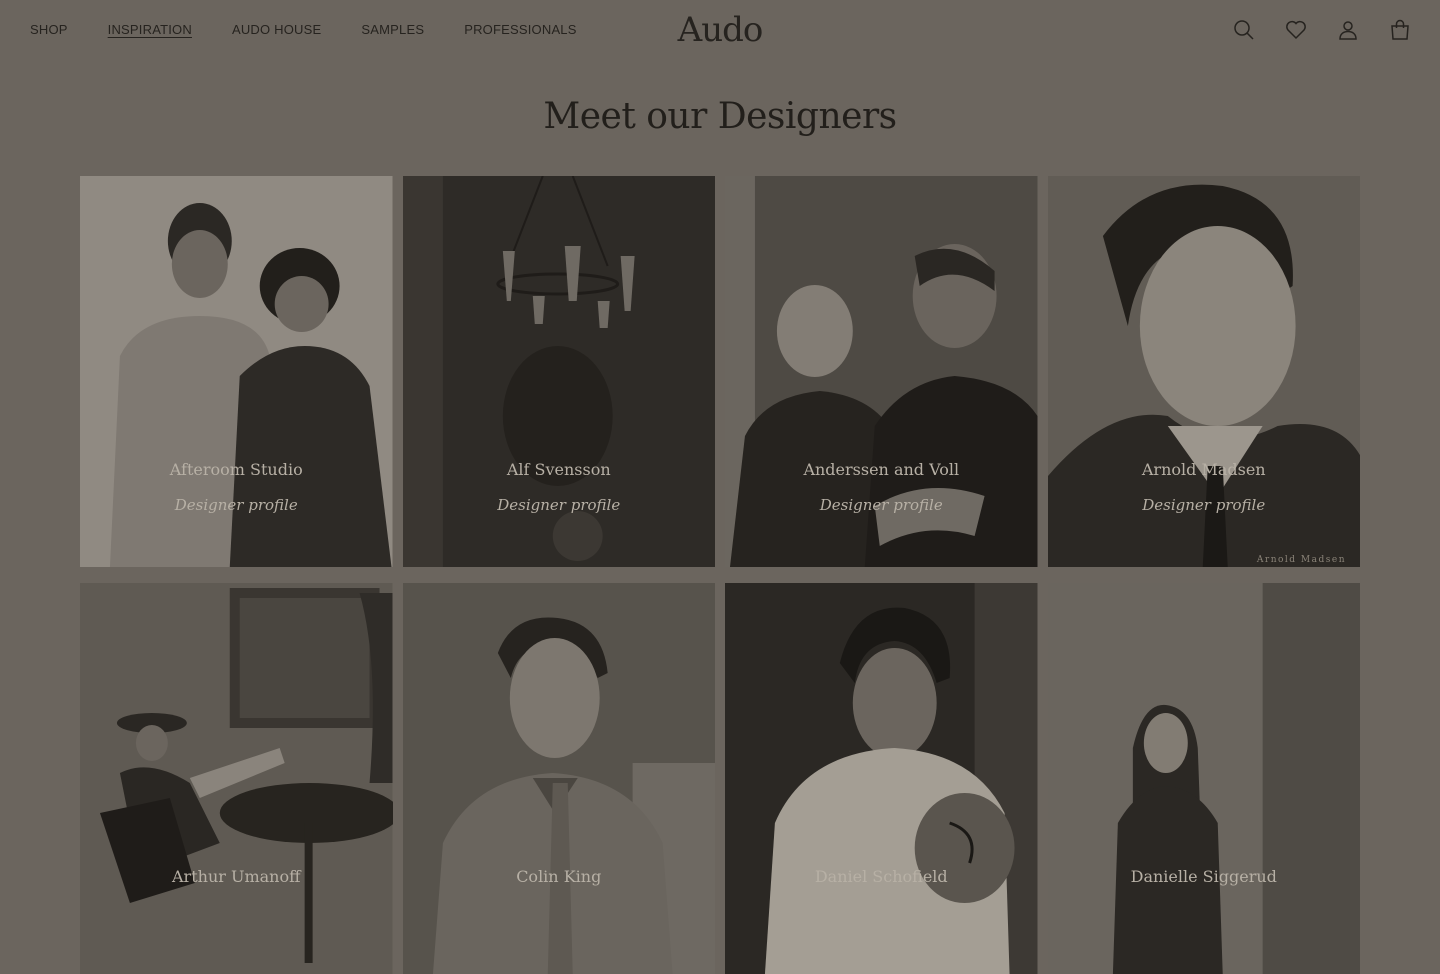 The width and height of the screenshot is (1440, 974). I want to click on designer-name: Afteroom Studio, so click(236, 469).